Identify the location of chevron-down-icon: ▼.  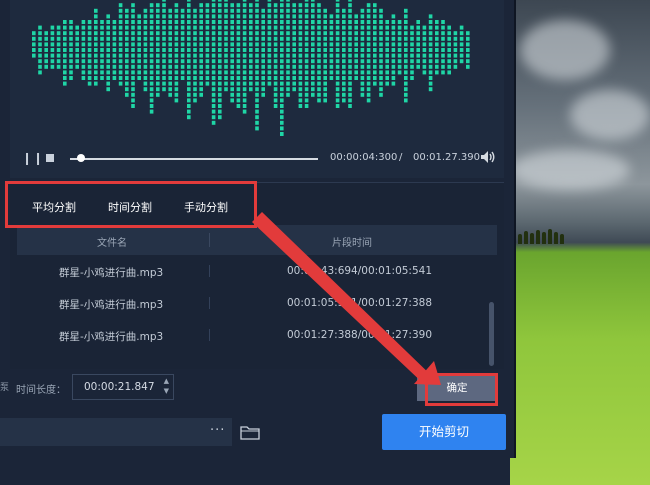
(166, 391).